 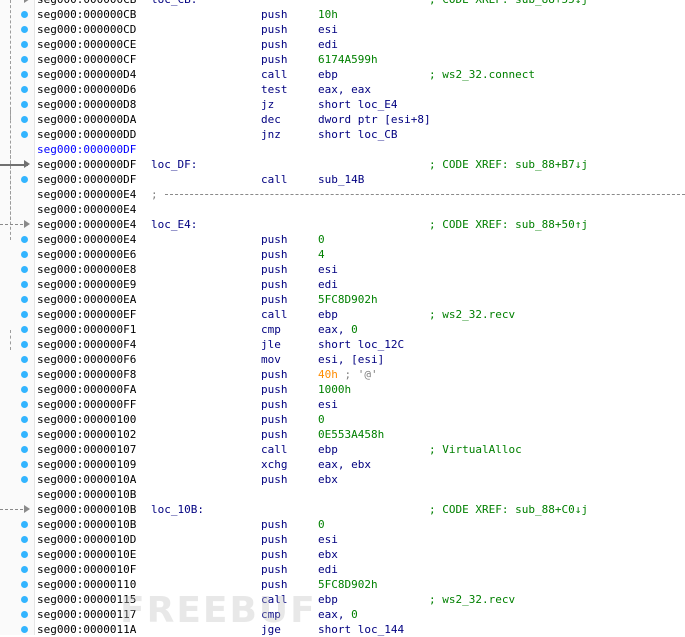 What do you see at coordinates (351, 434) in the screenshot?
I see `operand: 0E553A458h` at bounding box center [351, 434].